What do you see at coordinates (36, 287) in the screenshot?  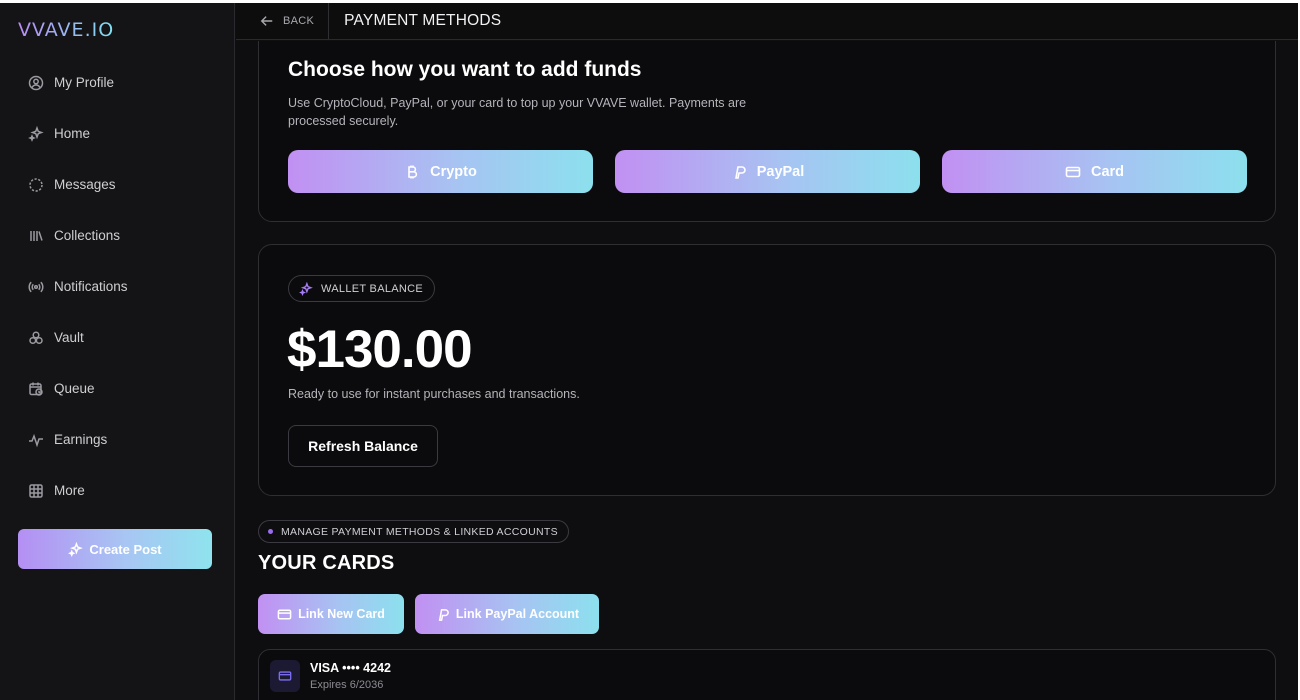 I see `broadcast-icon` at bounding box center [36, 287].